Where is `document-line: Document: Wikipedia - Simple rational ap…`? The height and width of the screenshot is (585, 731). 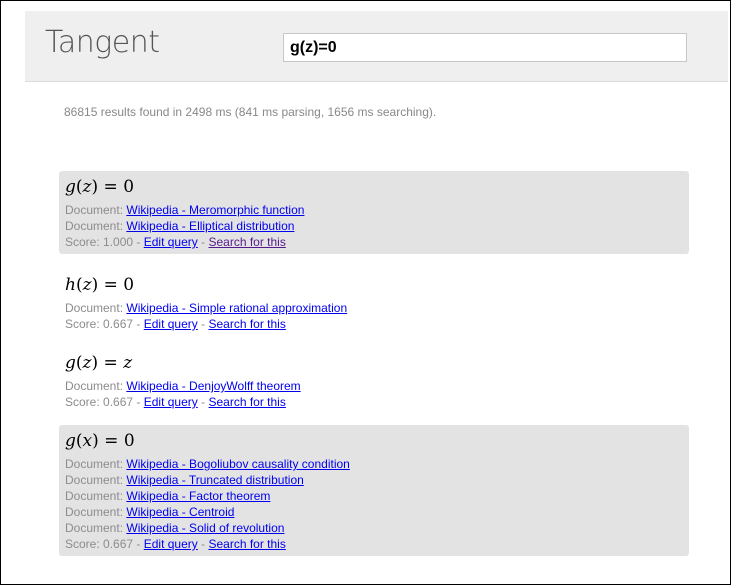 document-line: Document: Wikipedia - Simple rational ap… is located at coordinates (377, 308).